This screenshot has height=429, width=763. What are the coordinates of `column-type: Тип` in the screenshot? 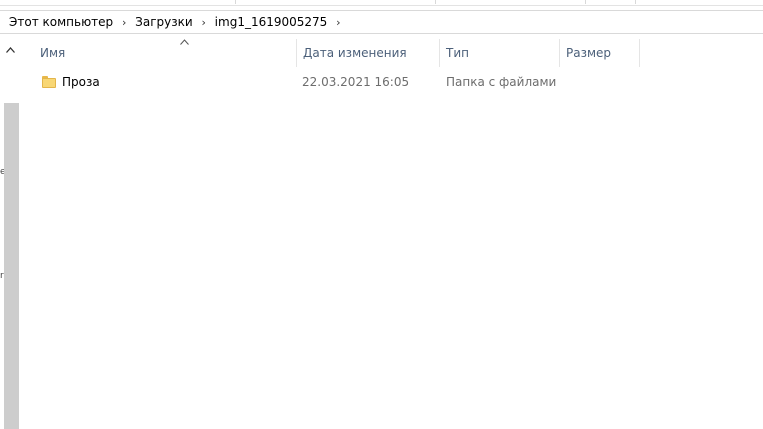 It's located at (500, 53).